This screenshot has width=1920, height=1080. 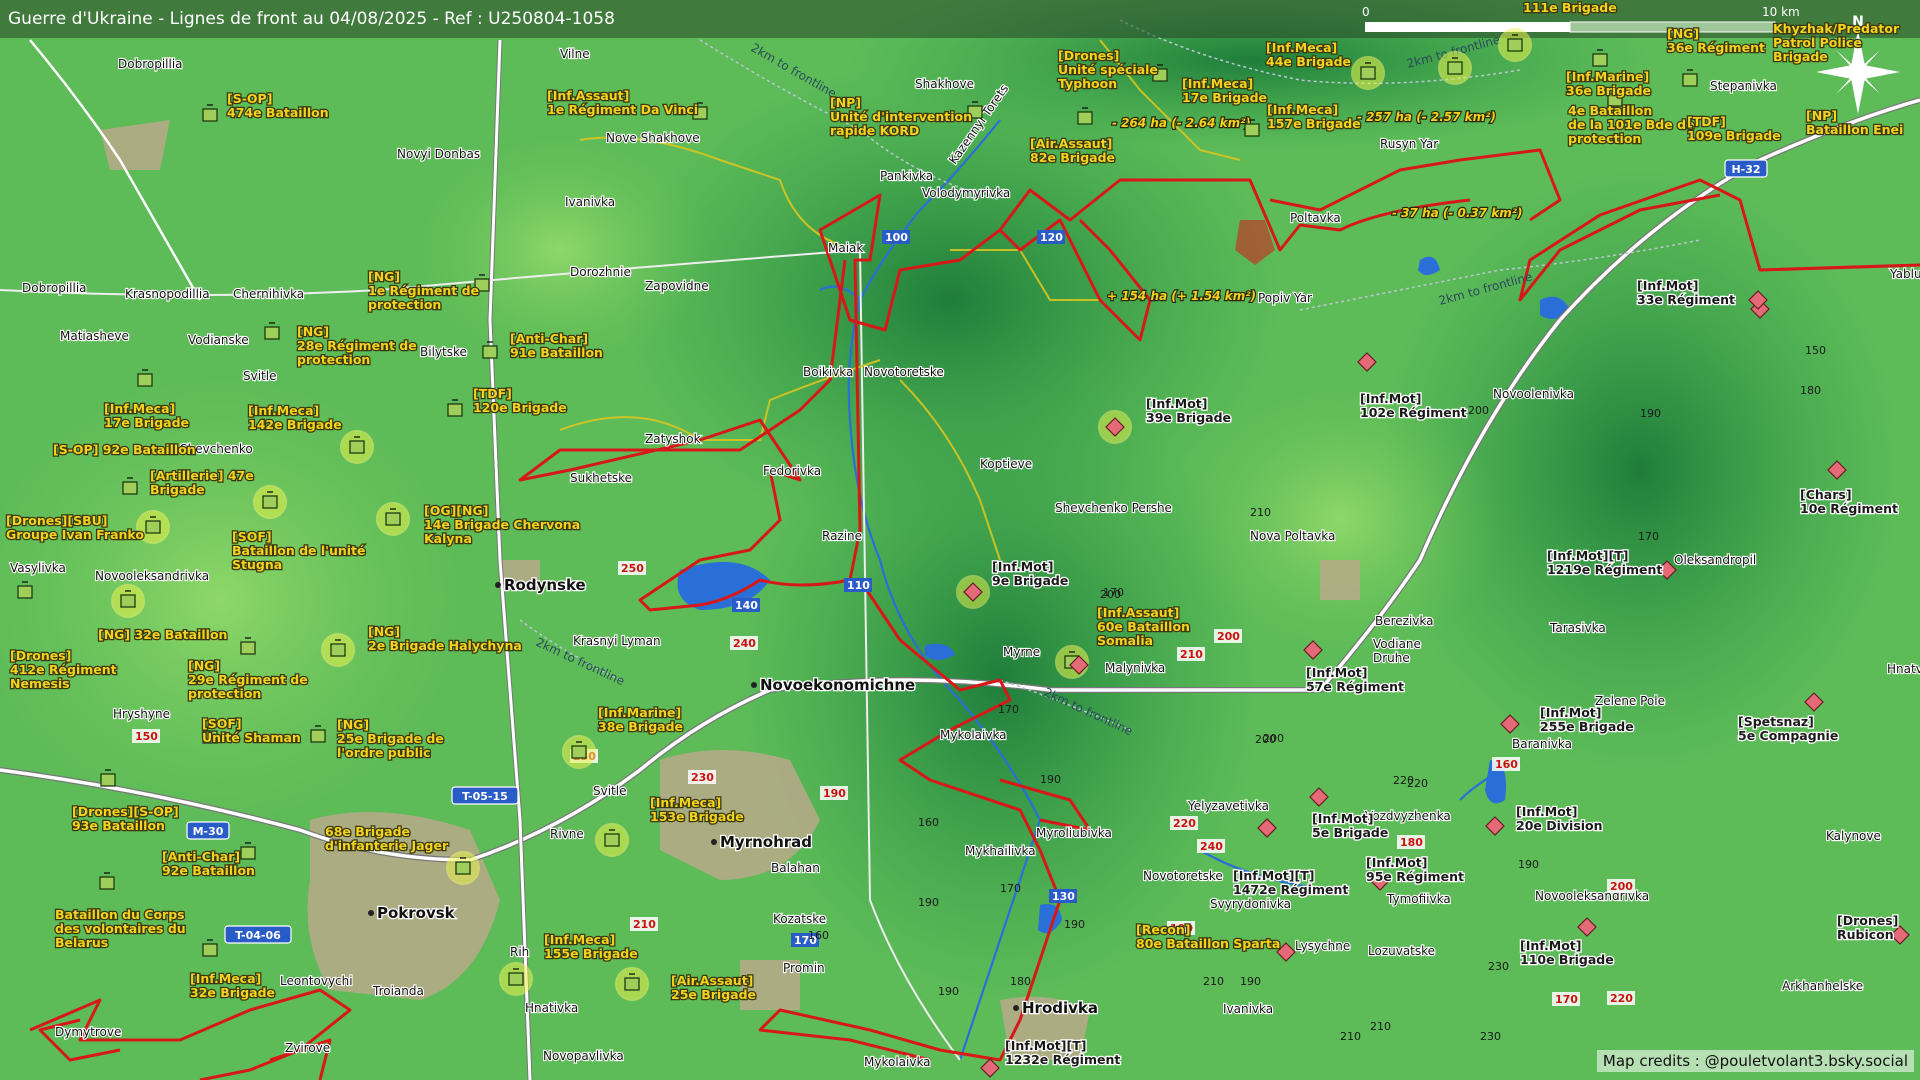 What do you see at coordinates (259, 376) in the screenshot?
I see `town-label: Svitle` at bounding box center [259, 376].